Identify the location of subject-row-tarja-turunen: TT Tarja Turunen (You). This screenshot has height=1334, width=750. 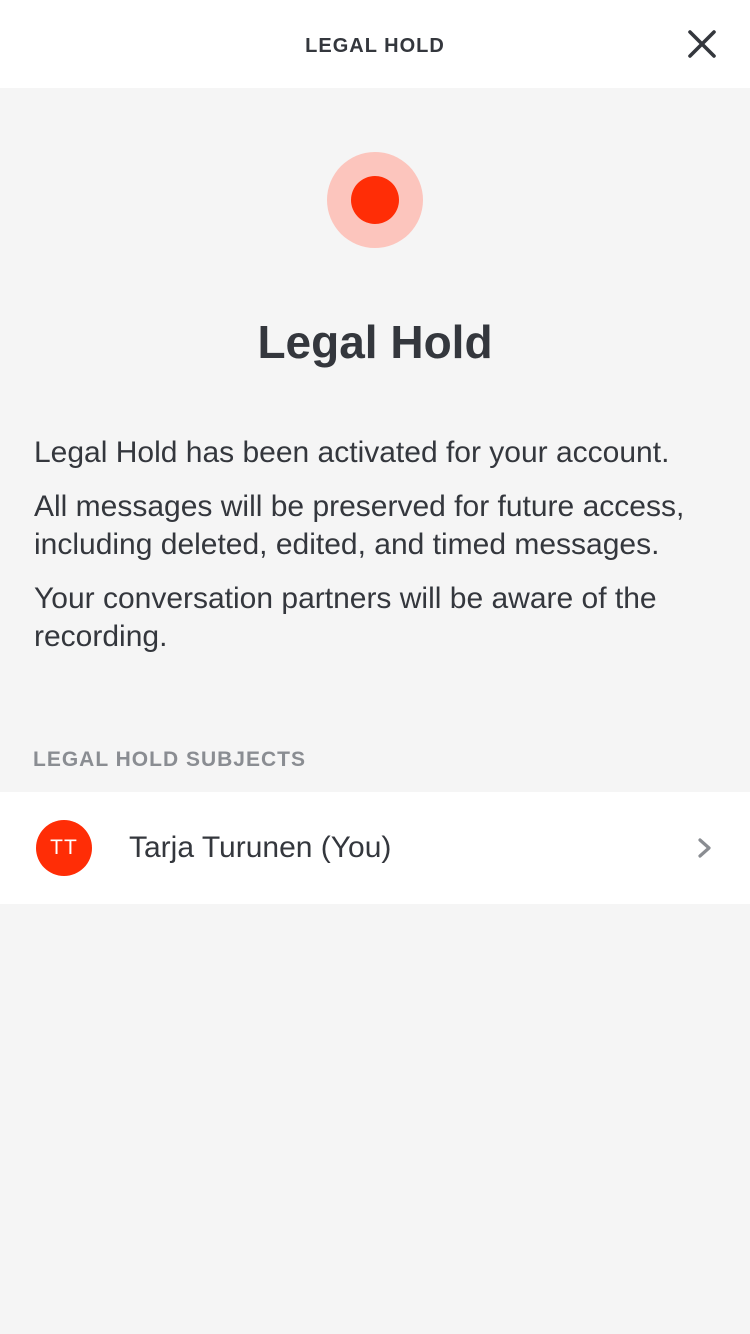
(375, 848).